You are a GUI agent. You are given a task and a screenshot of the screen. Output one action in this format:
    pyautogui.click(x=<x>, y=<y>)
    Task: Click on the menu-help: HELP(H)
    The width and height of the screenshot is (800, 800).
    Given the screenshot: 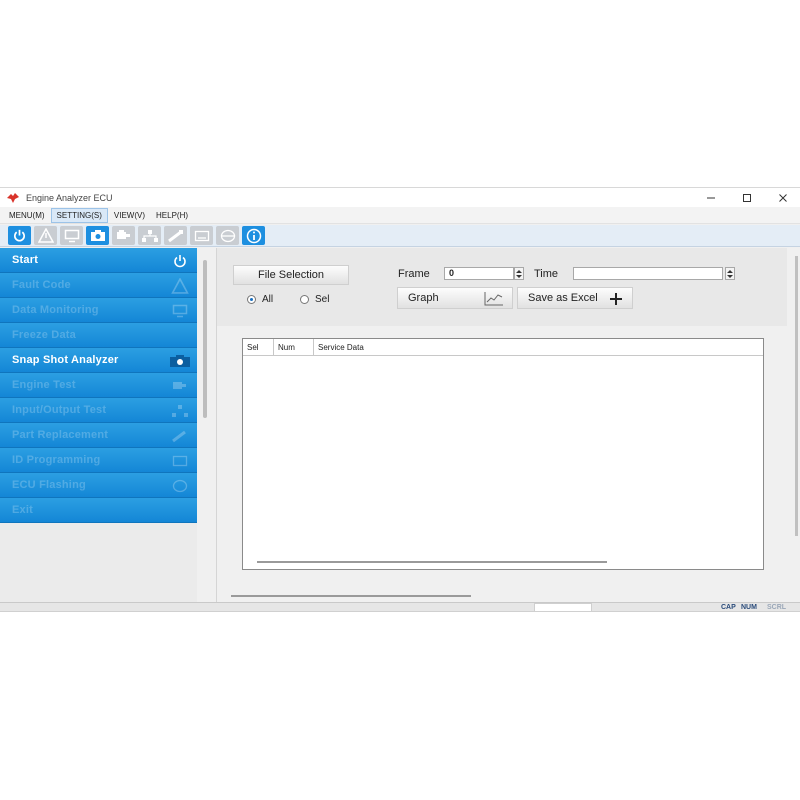 What is the action you would take?
    pyautogui.click(x=172, y=215)
    